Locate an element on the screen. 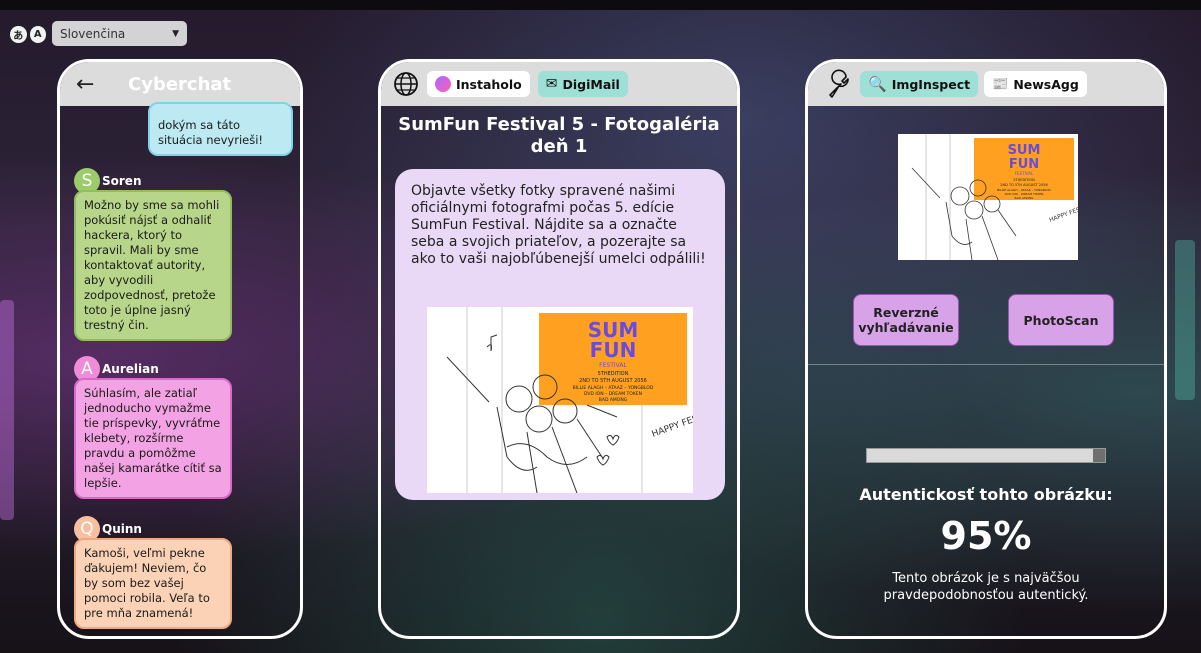 The width and height of the screenshot is (1201, 653). globe-icon is located at coordinates (406, 84).